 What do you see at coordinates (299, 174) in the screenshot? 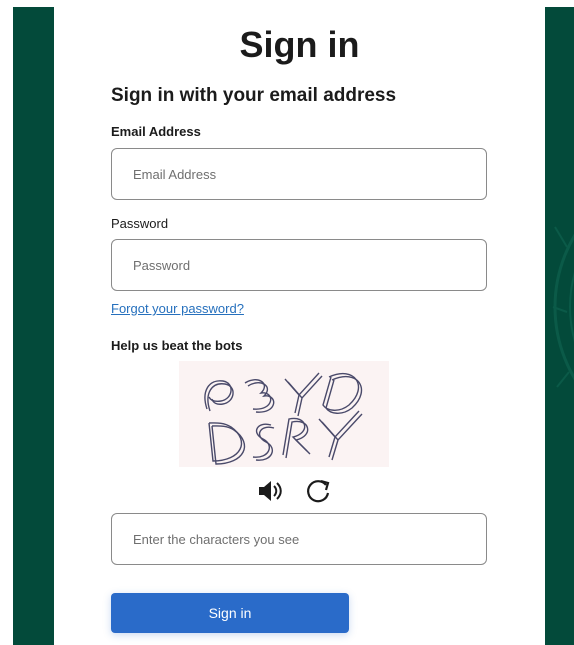
I see `email-field: Email Address` at bounding box center [299, 174].